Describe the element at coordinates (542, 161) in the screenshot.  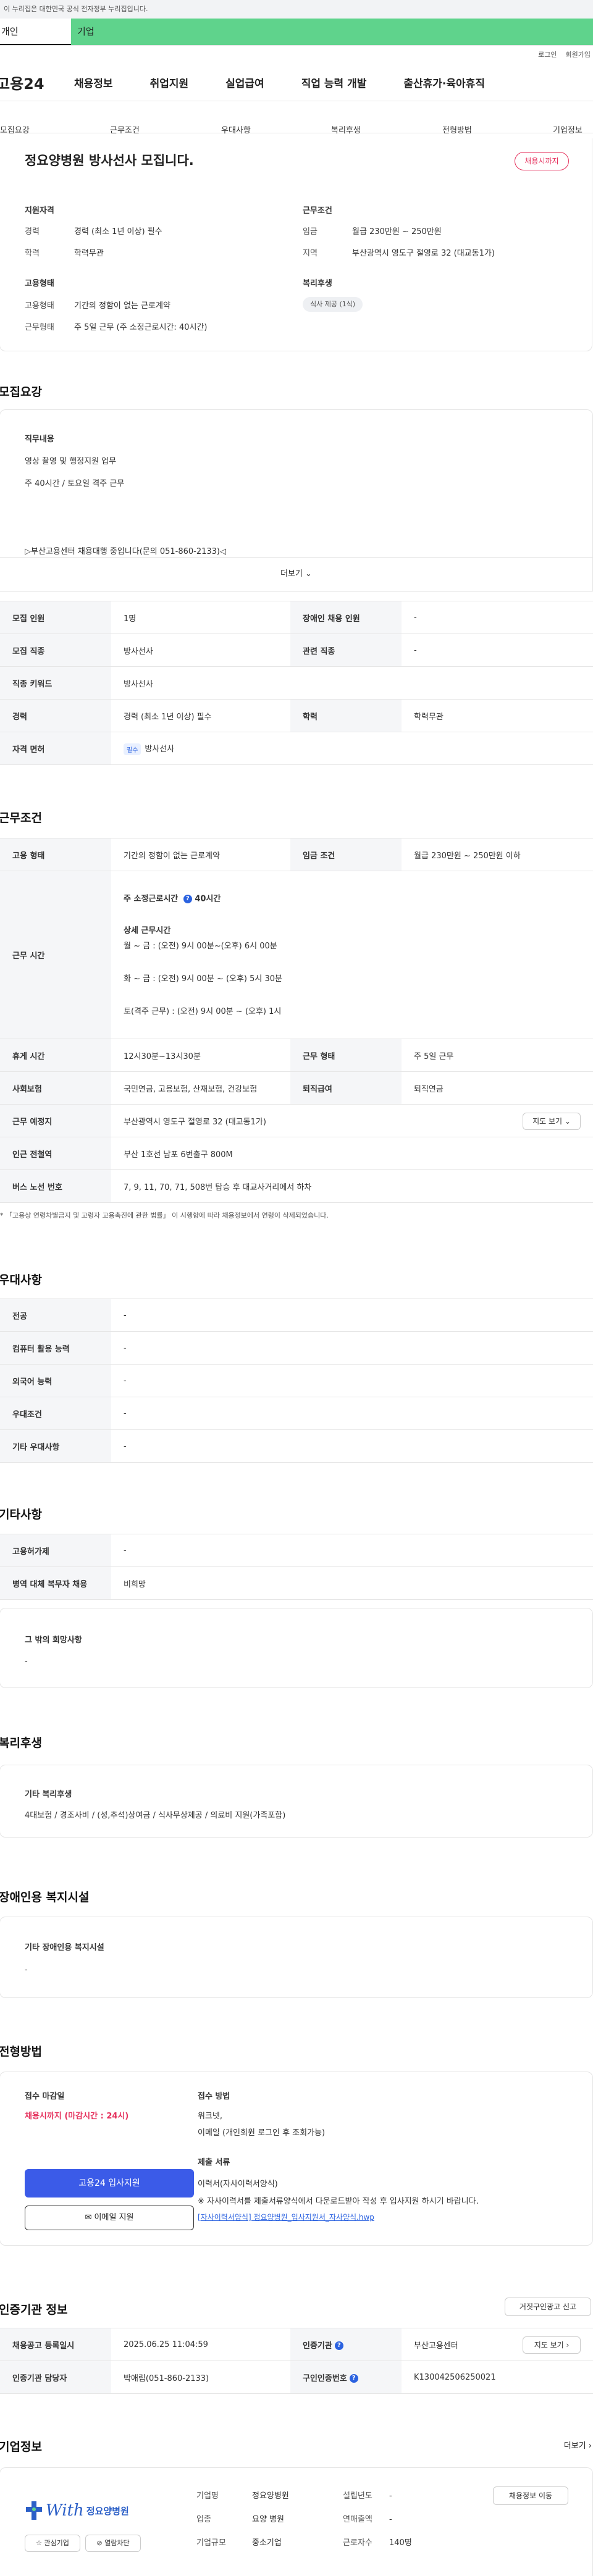
I see `deadline-badge: 채용시까지` at that location.